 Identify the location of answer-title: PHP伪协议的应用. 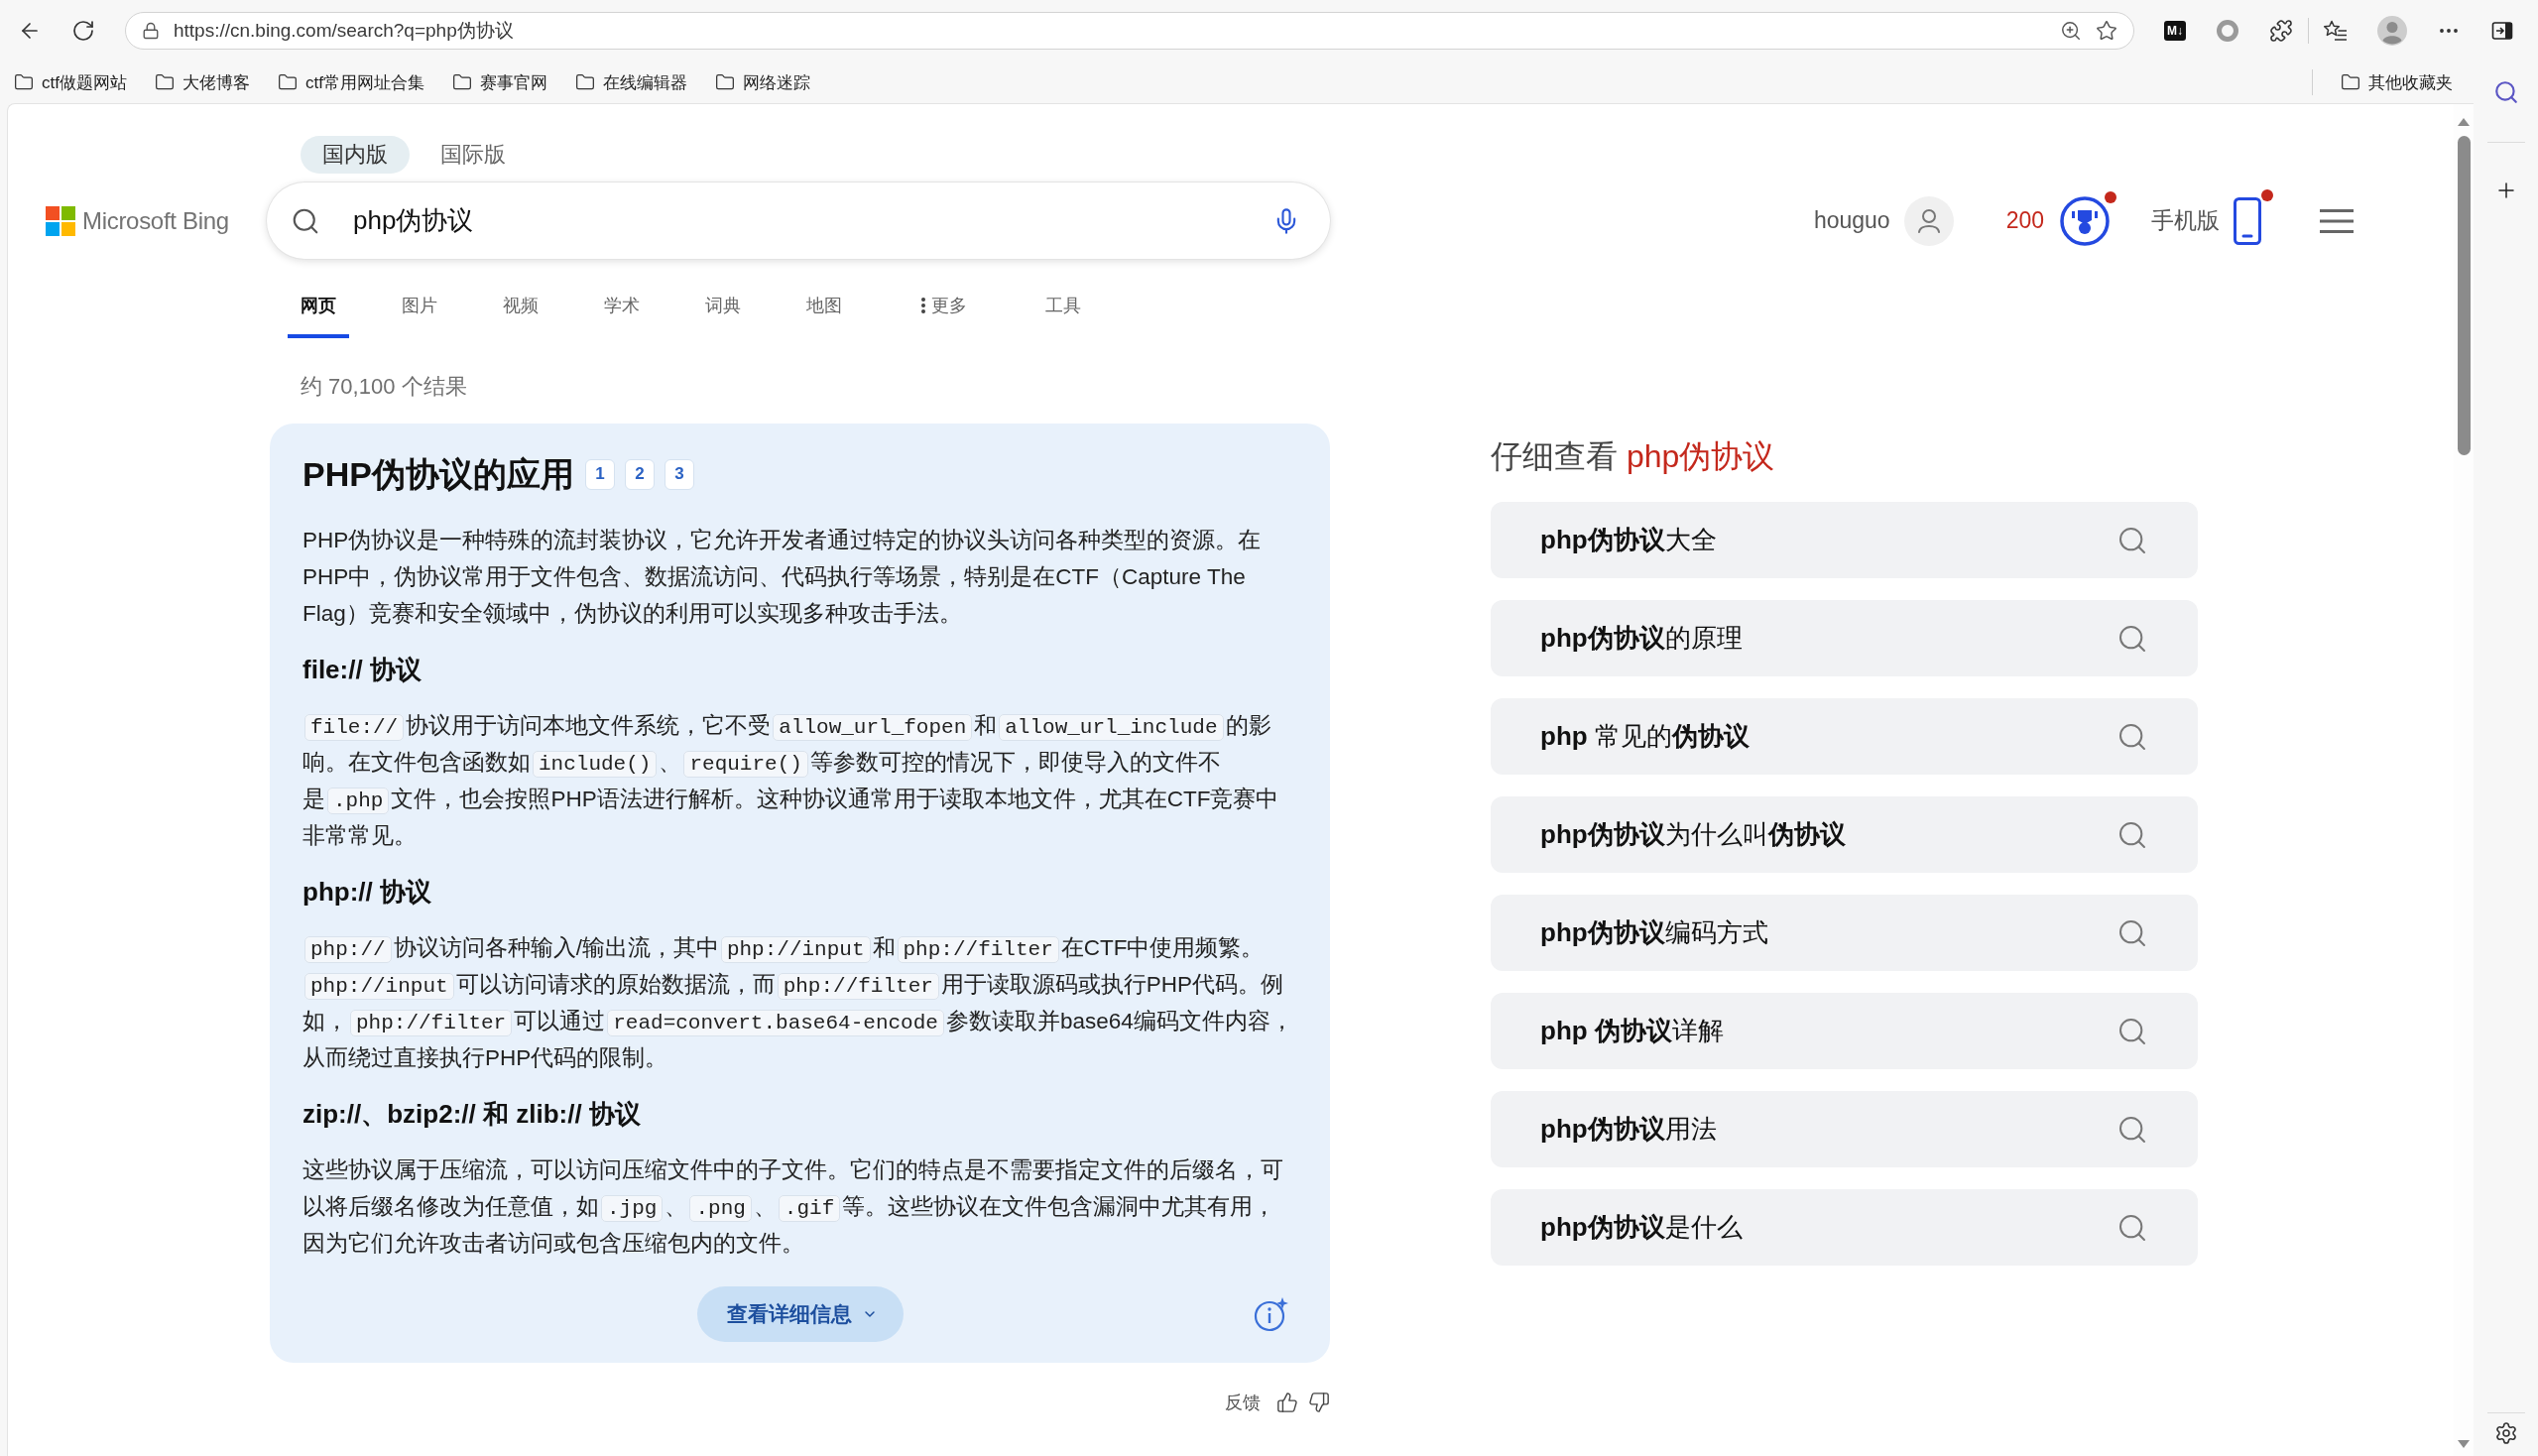
(438, 474).